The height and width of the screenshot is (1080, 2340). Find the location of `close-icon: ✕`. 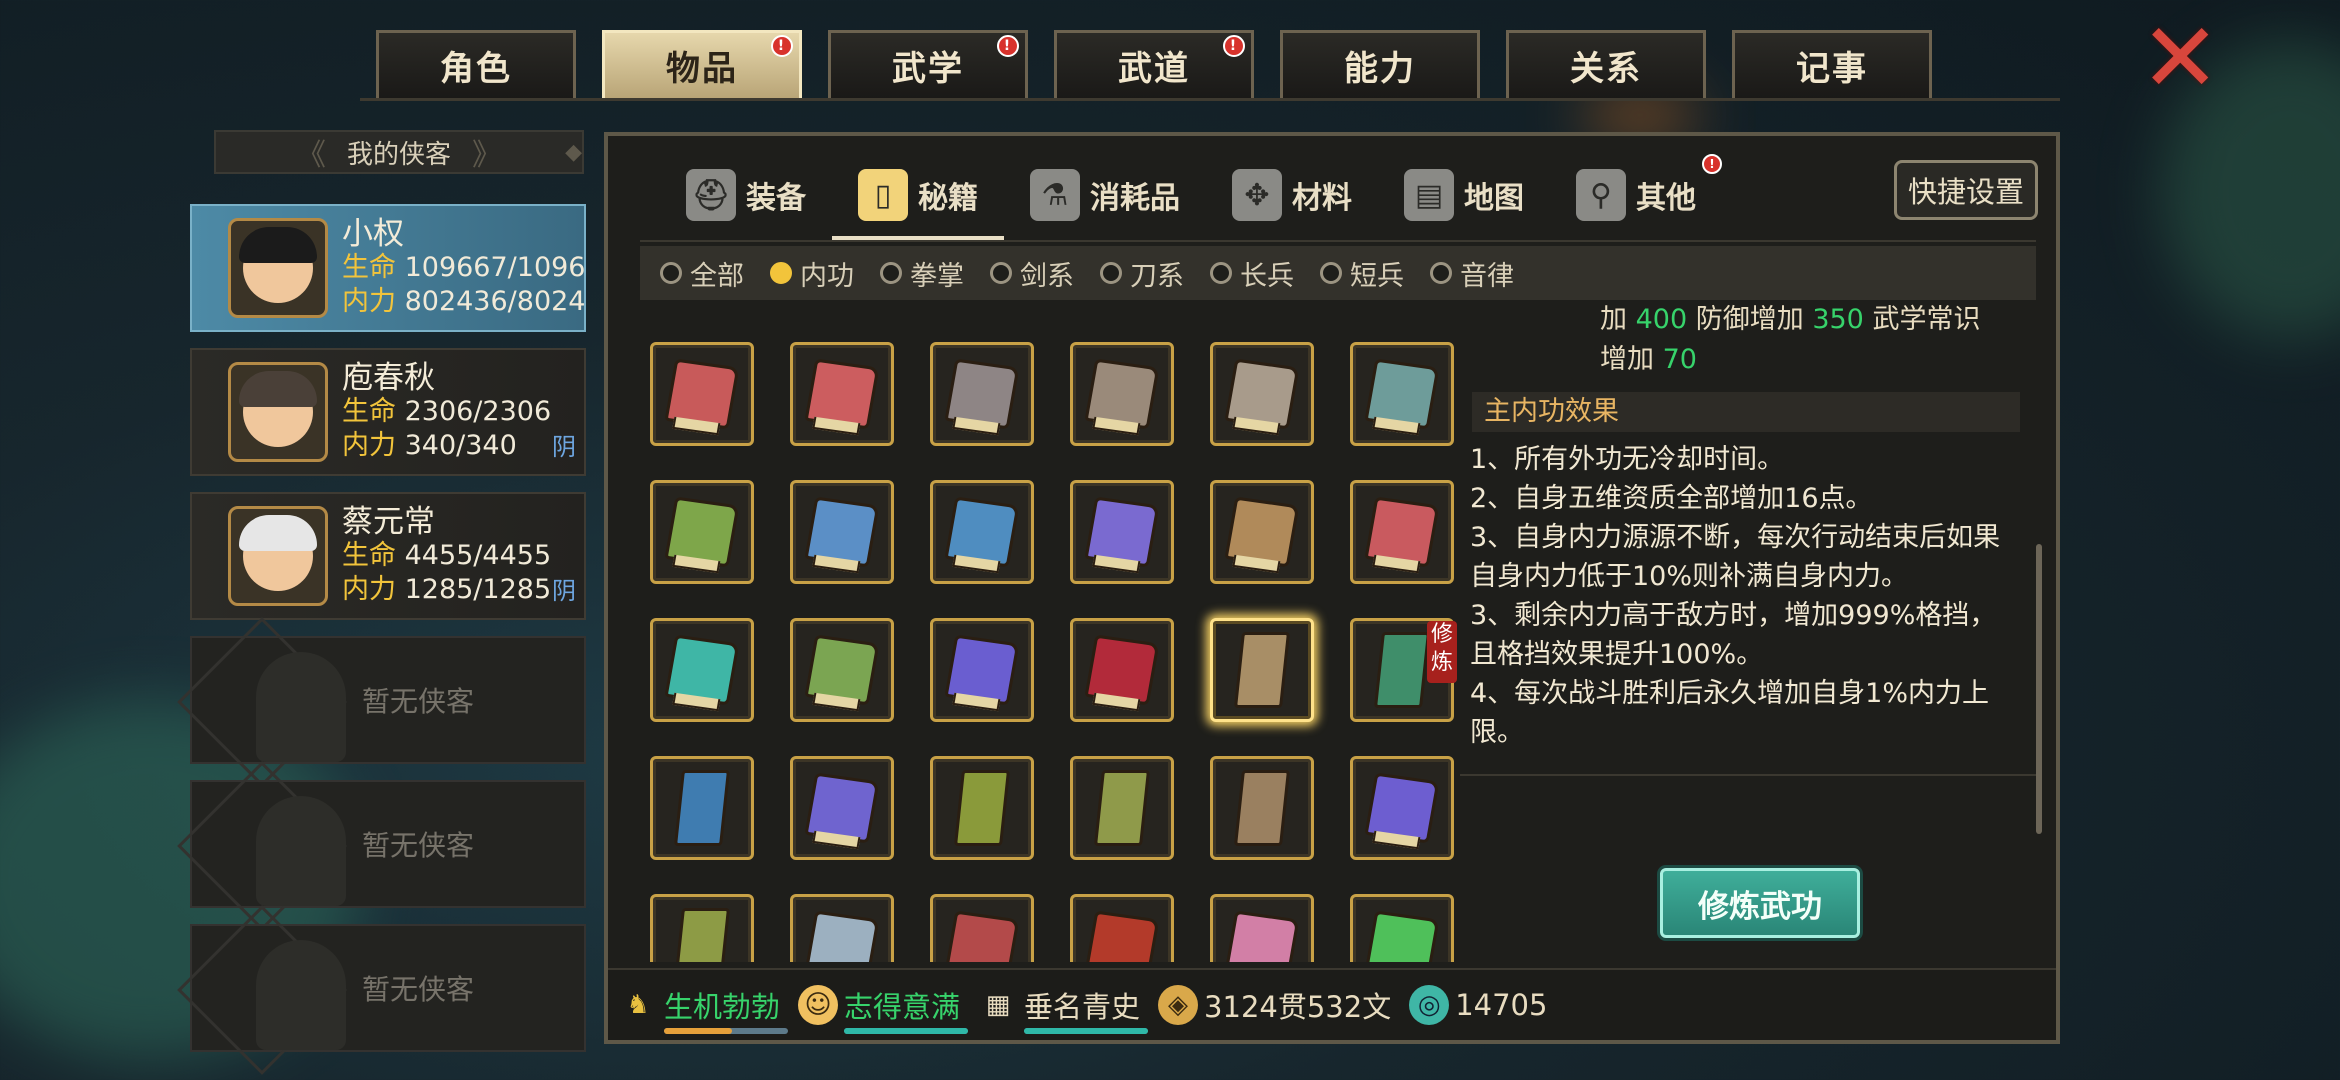

close-icon: ✕ is located at coordinates (2180, 58).